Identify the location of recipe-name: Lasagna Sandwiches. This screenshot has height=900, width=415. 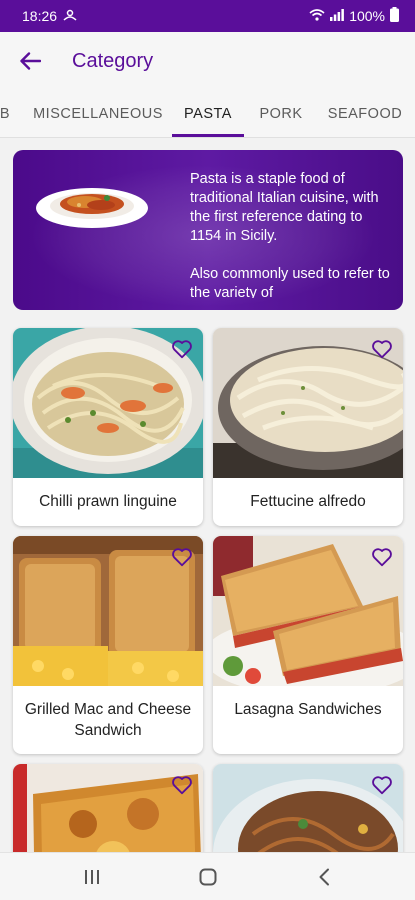
(308, 709).